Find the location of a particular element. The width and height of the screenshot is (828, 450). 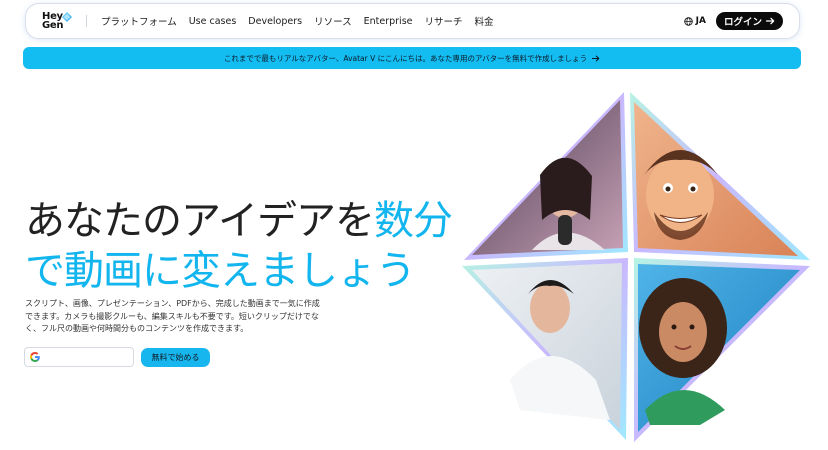

nav-item-platform: プラットフォーム is located at coordinates (139, 21).